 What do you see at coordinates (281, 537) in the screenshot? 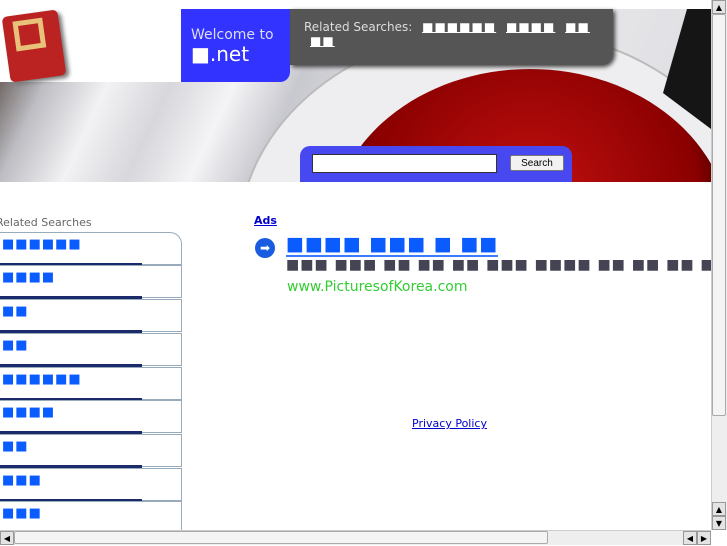
I see `horizontal-scroll-thumb` at bounding box center [281, 537].